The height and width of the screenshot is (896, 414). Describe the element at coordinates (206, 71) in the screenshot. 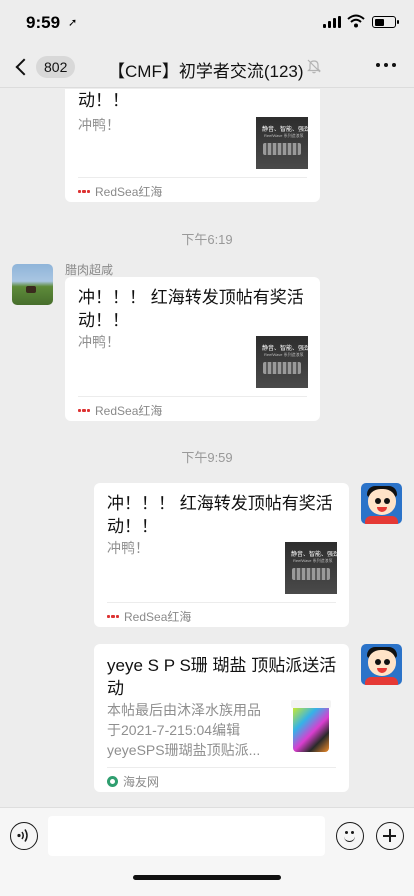

I see `chat-title: 【CMF】初学者交流(123)` at that location.